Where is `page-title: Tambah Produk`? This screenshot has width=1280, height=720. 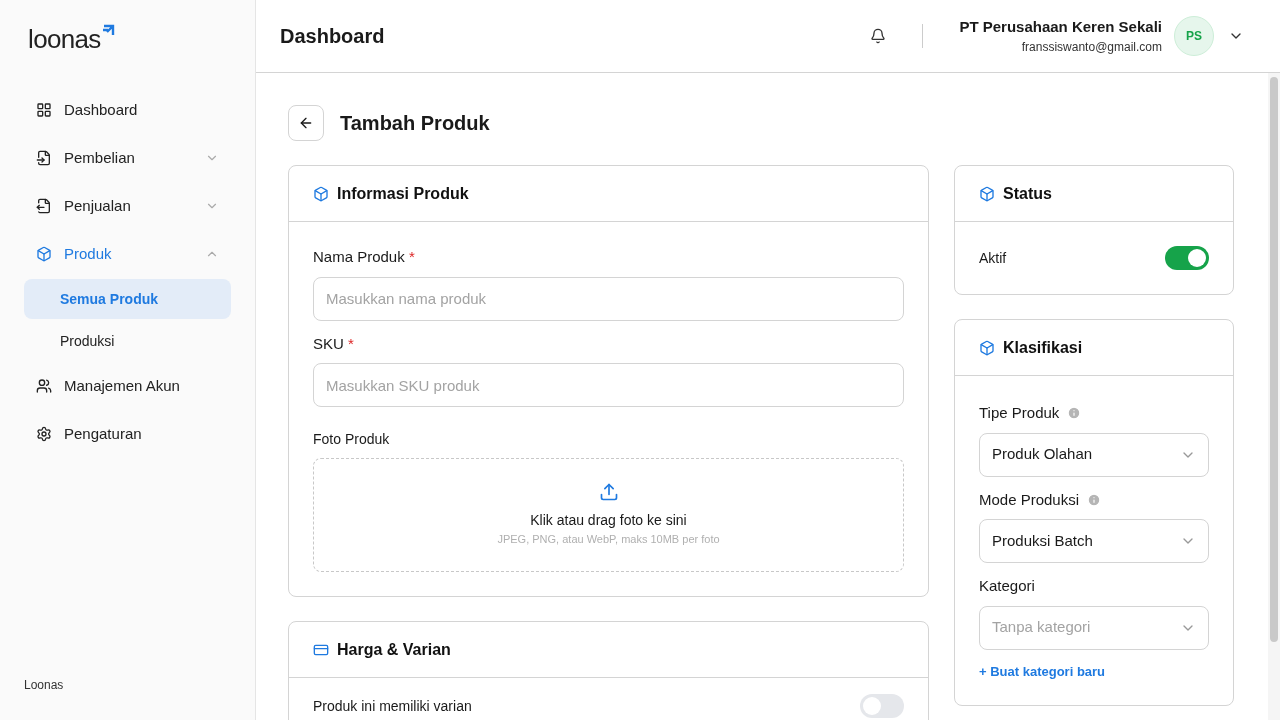 page-title: Tambah Produk is located at coordinates (415, 123).